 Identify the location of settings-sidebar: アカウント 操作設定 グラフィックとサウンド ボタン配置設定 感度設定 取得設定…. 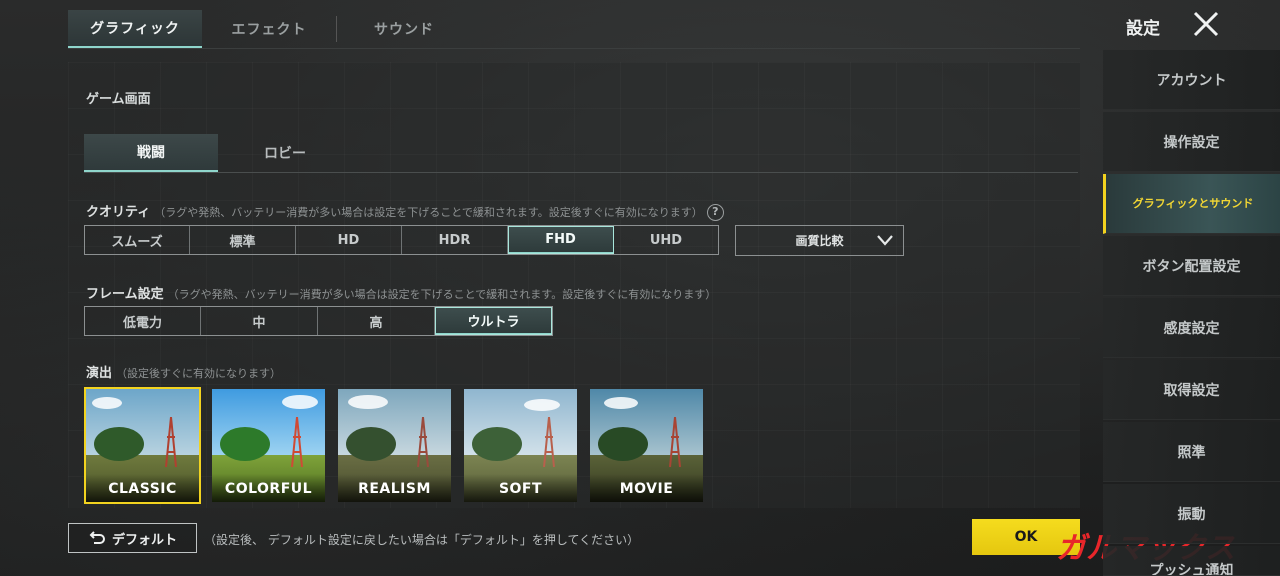
(1191, 313).